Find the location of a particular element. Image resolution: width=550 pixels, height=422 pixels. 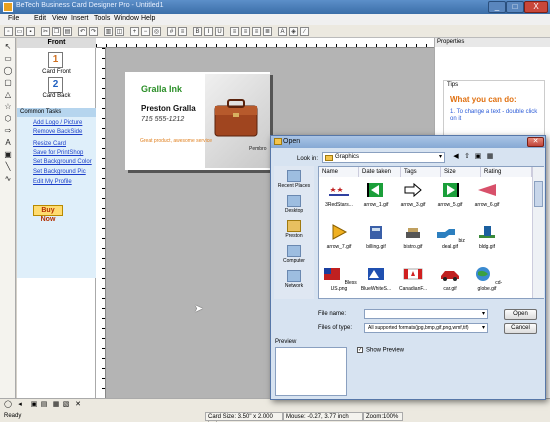

group-icon: ▣ is located at coordinates (34, 405).